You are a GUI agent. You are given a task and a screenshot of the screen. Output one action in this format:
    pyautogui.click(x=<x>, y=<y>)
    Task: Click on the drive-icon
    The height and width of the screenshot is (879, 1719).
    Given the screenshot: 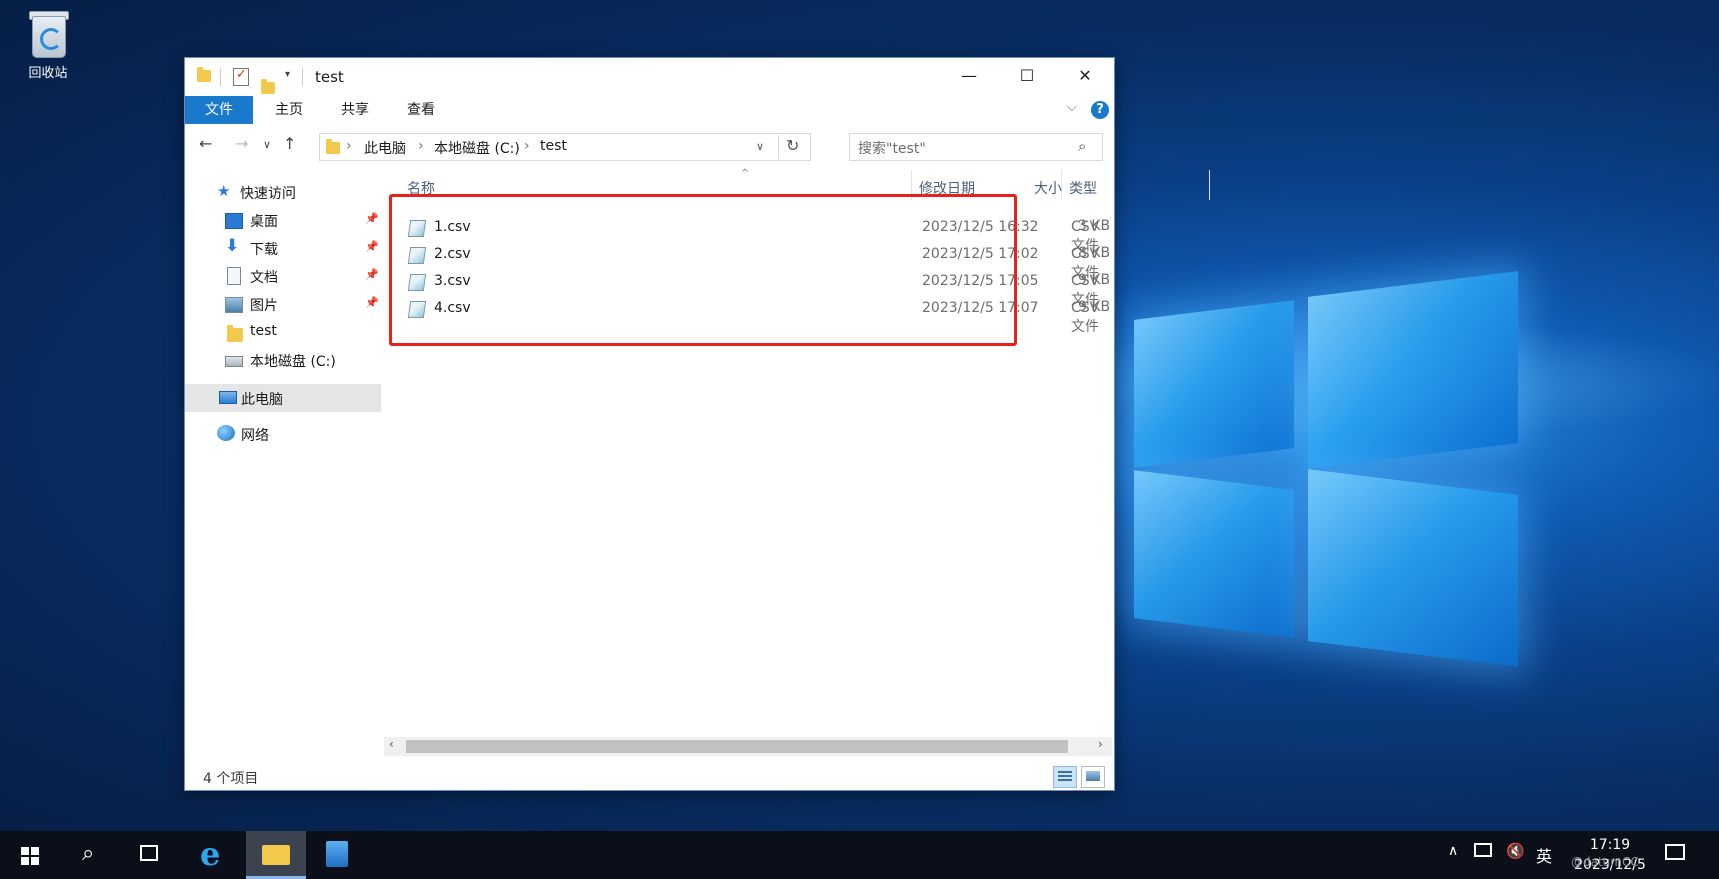 What is the action you would take?
    pyautogui.click(x=234, y=361)
    